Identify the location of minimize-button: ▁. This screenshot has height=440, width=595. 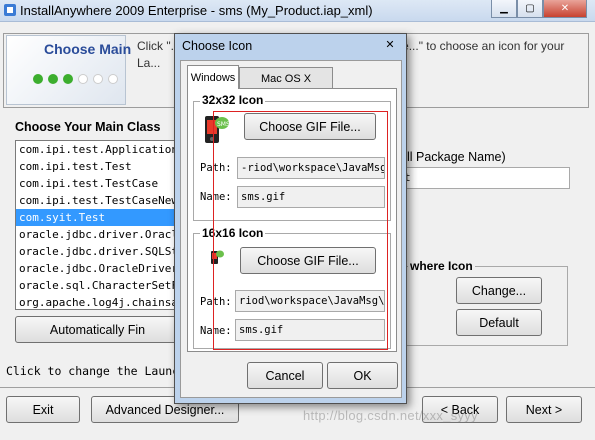
(504, 9).